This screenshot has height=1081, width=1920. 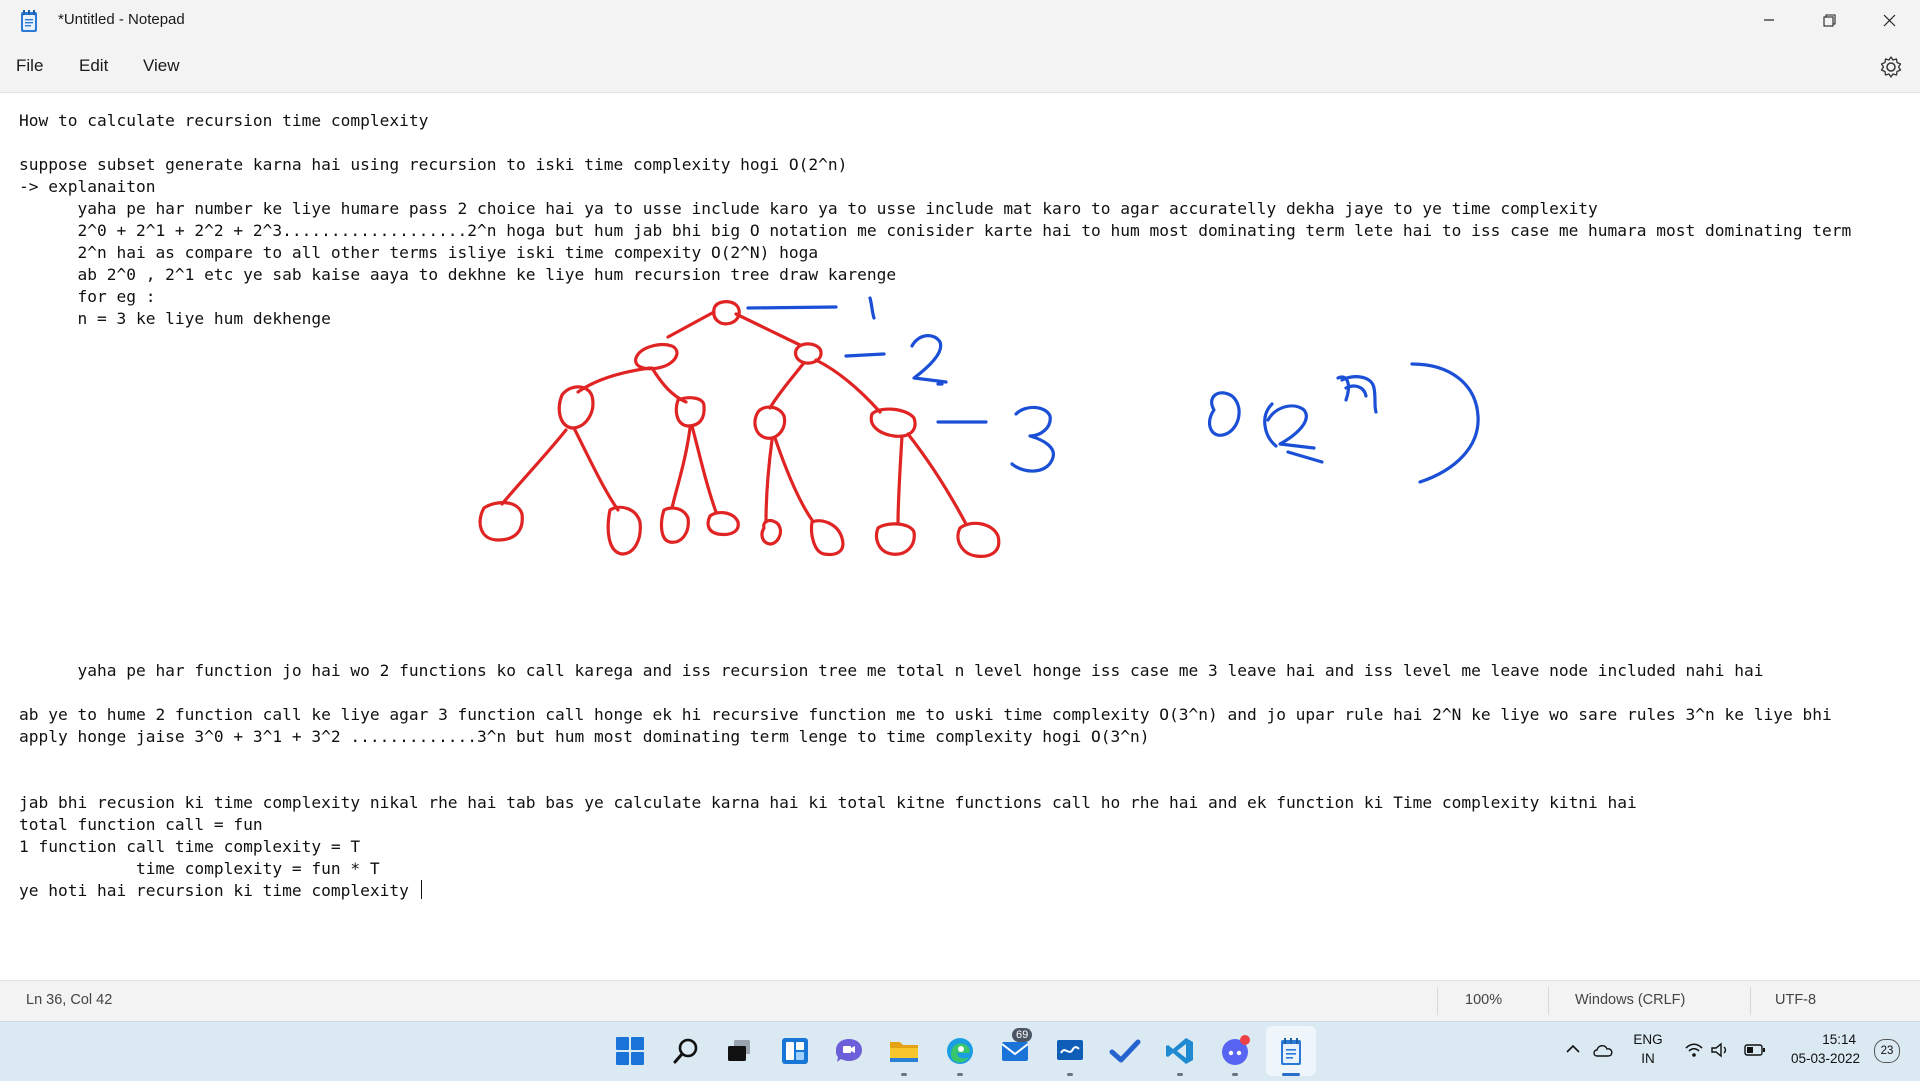 What do you see at coordinates (1648, 1039) in the screenshot?
I see `language-indicator: ENG` at bounding box center [1648, 1039].